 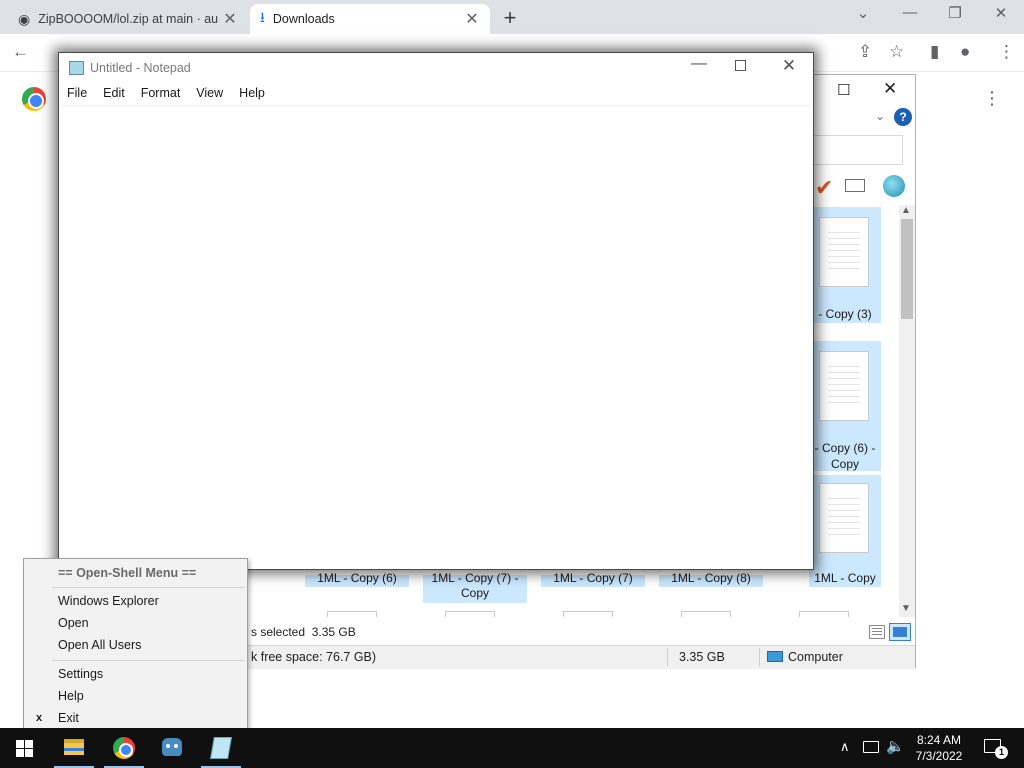 I want to click on file-label: 1ML - Copy (7), so click(x=593, y=578).